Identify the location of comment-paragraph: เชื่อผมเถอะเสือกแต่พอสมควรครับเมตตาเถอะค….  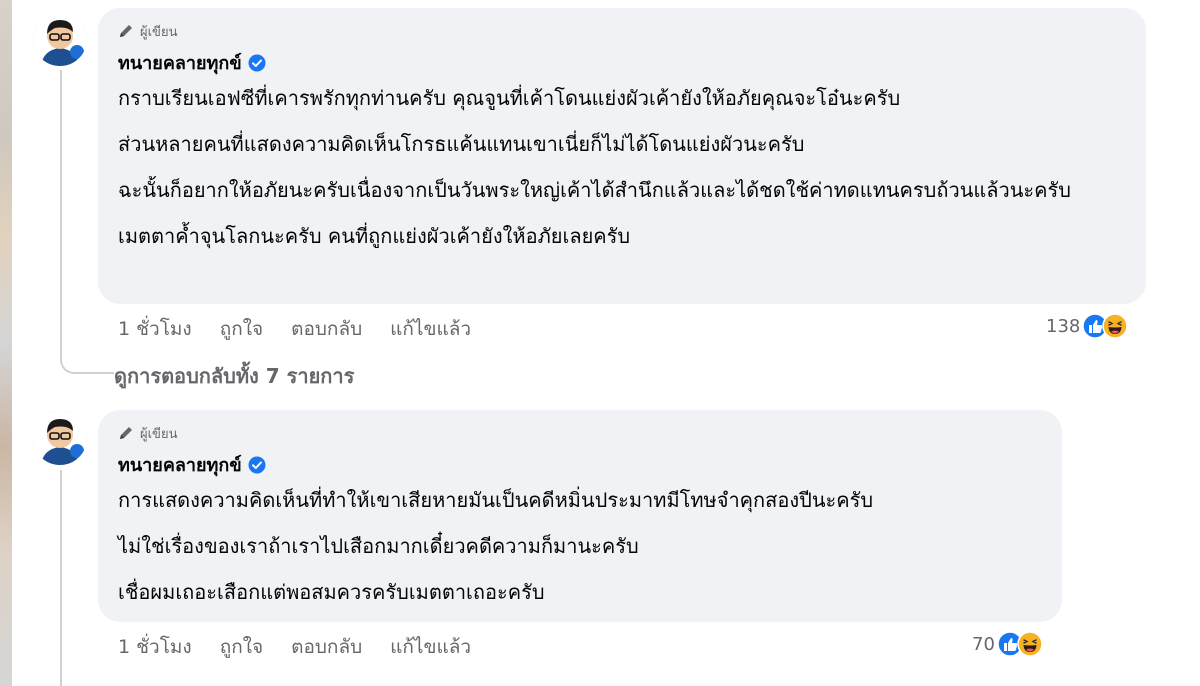
(331, 592).